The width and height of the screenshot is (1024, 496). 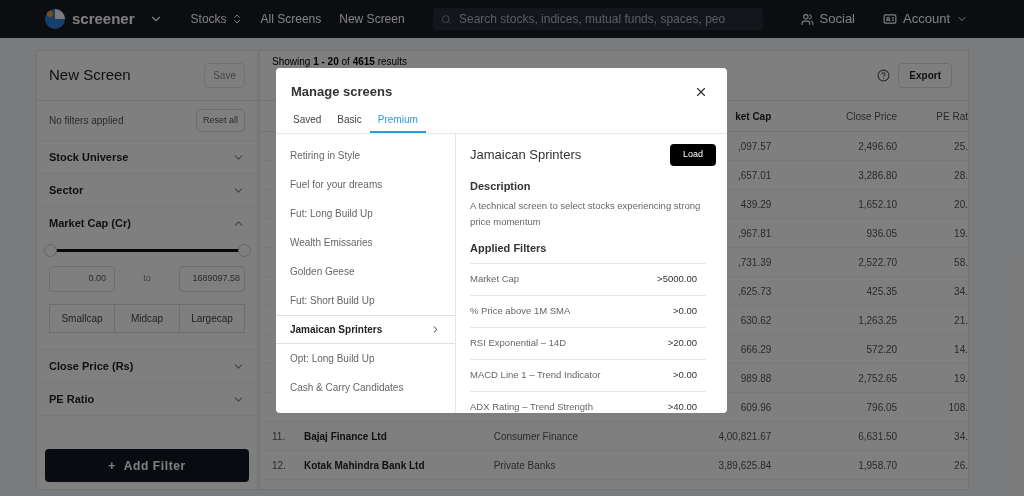 What do you see at coordinates (147, 399) in the screenshot?
I see `accordion-header: PE Ratio` at bounding box center [147, 399].